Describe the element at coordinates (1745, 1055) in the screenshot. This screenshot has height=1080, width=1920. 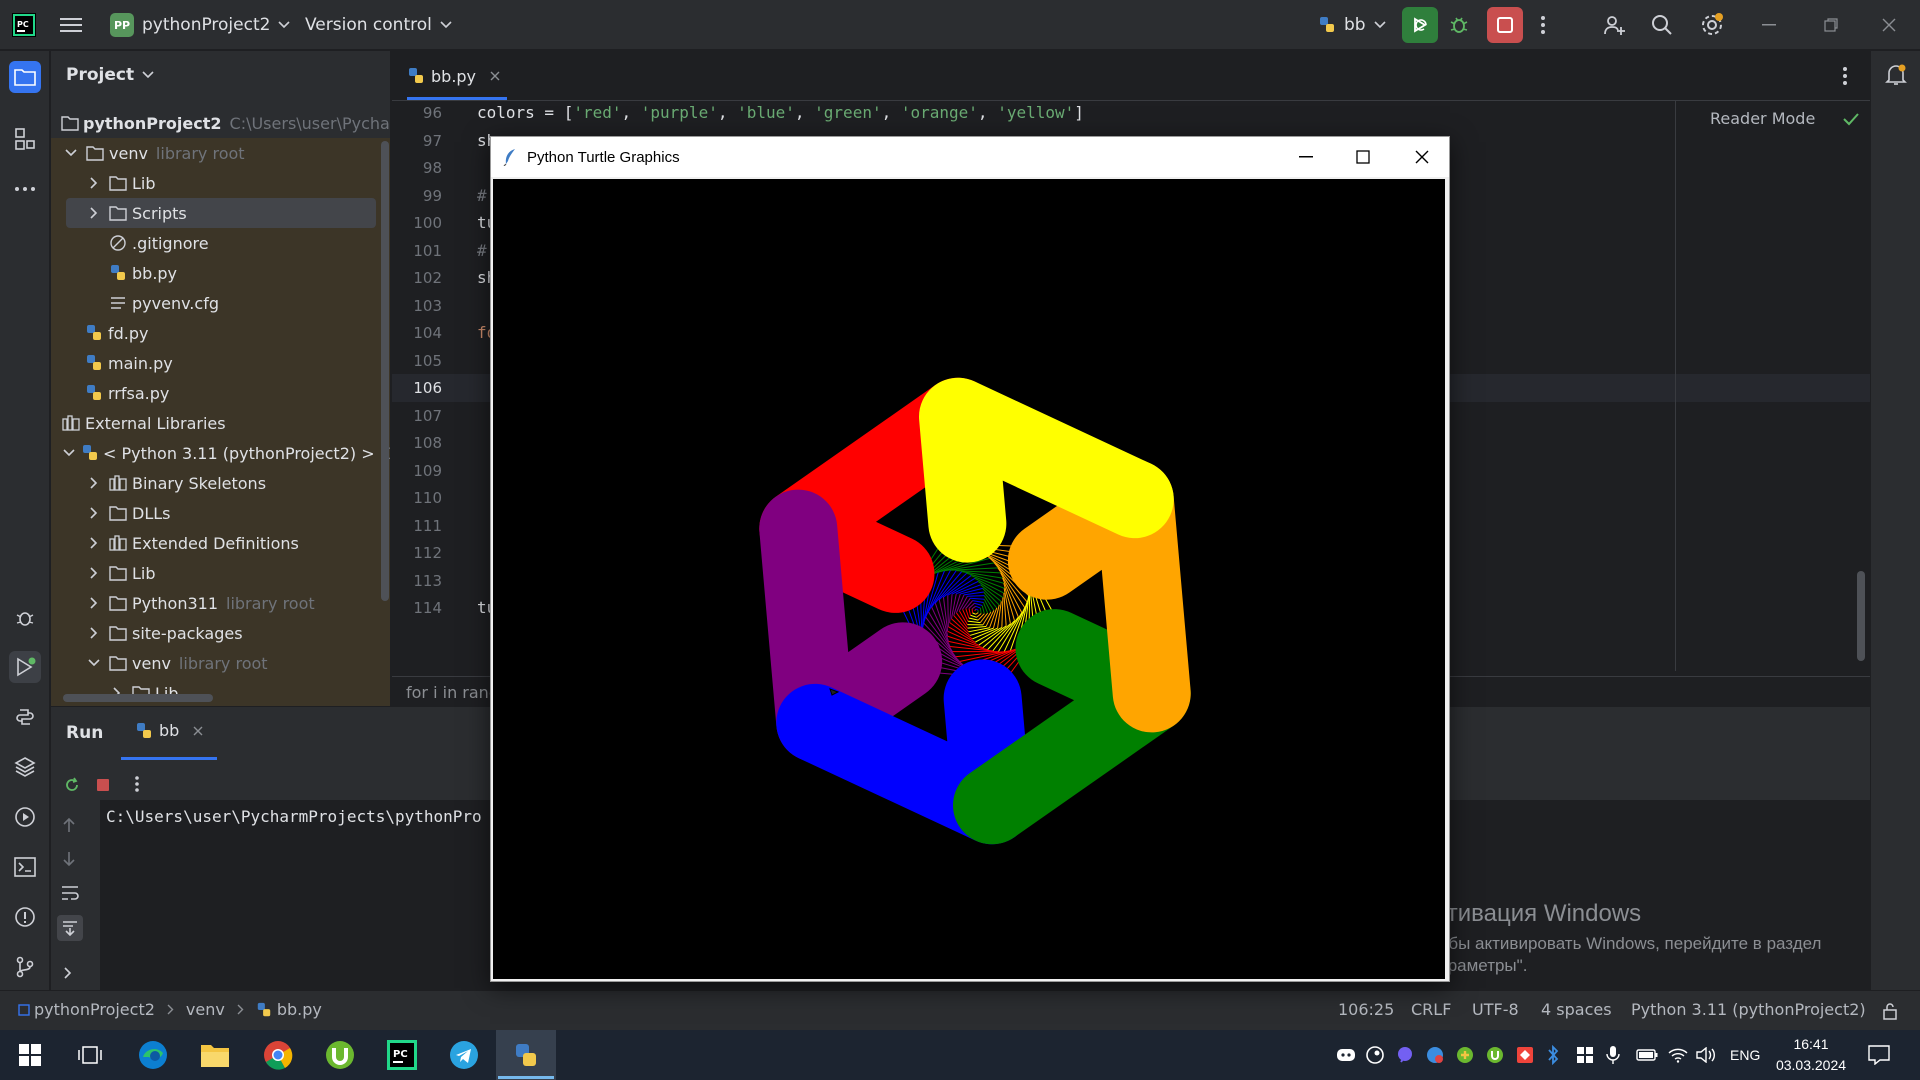
I see `input-language: ENG` at that location.